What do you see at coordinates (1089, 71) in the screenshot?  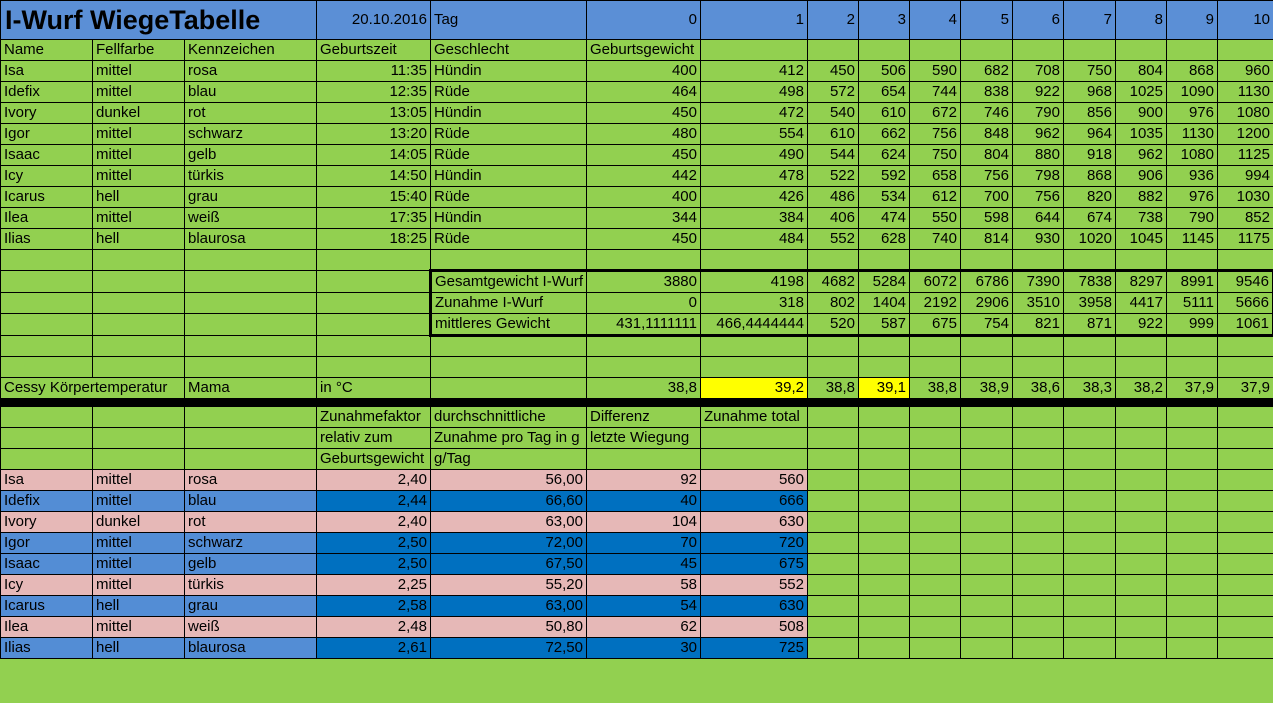 I see `weight-cell: 750` at bounding box center [1089, 71].